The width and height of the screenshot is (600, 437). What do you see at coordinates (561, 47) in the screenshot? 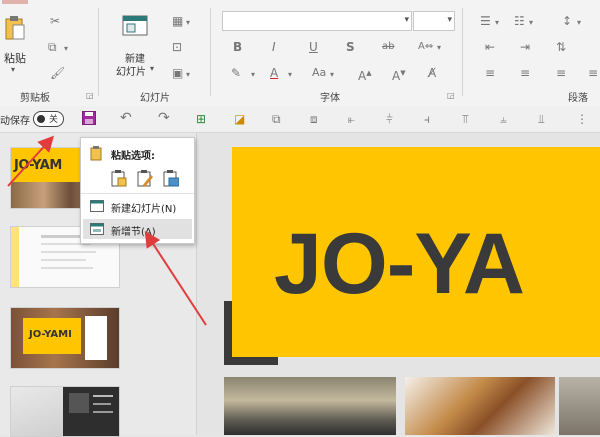
I see `text-direction-icon: ⇅` at bounding box center [561, 47].